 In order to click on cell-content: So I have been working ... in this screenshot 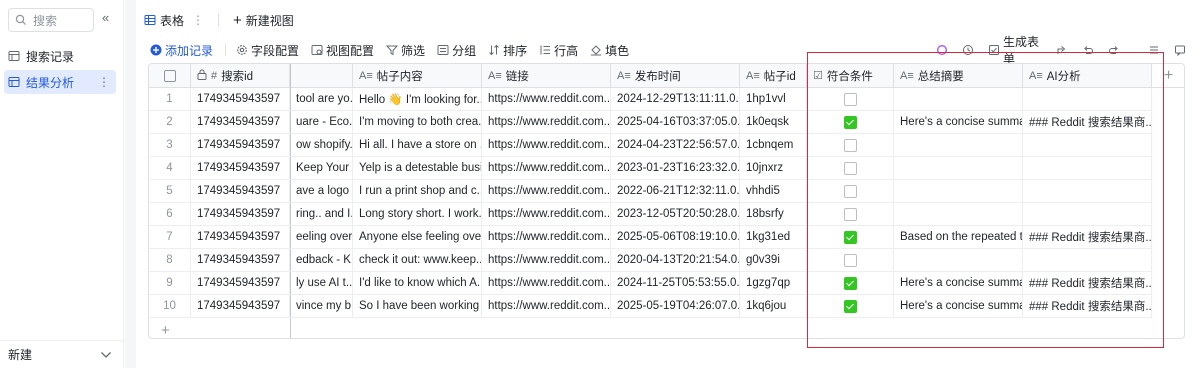, I will do `click(417, 306)`.